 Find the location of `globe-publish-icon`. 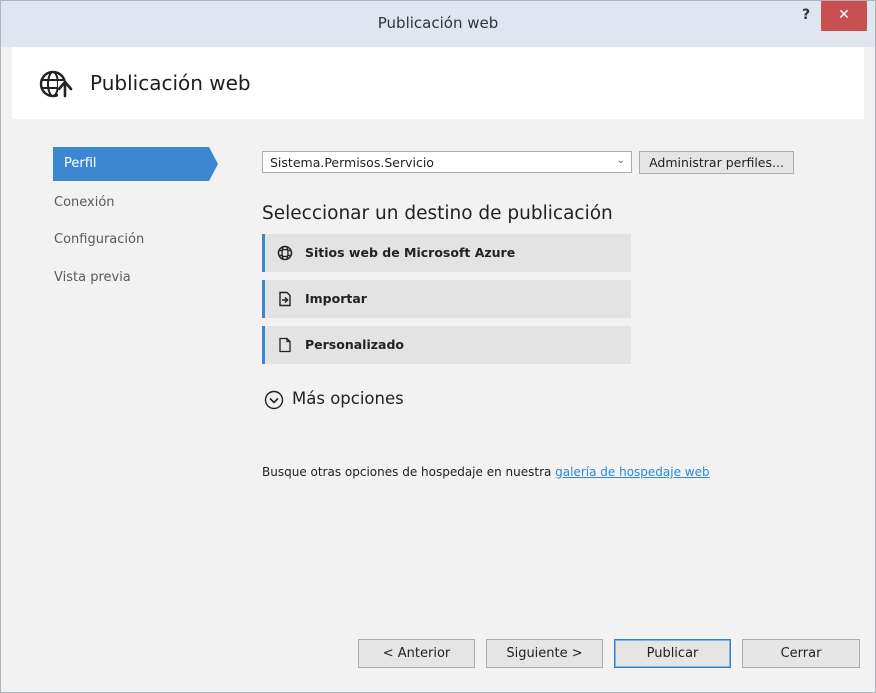

globe-publish-icon is located at coordinates (56, 84).